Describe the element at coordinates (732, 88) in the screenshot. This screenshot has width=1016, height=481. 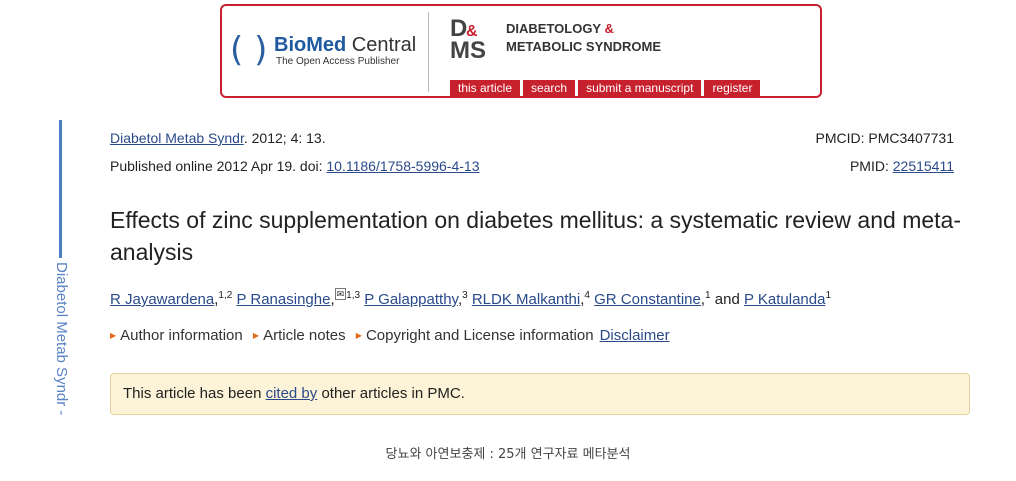
I see `nav-register: register` at that location.